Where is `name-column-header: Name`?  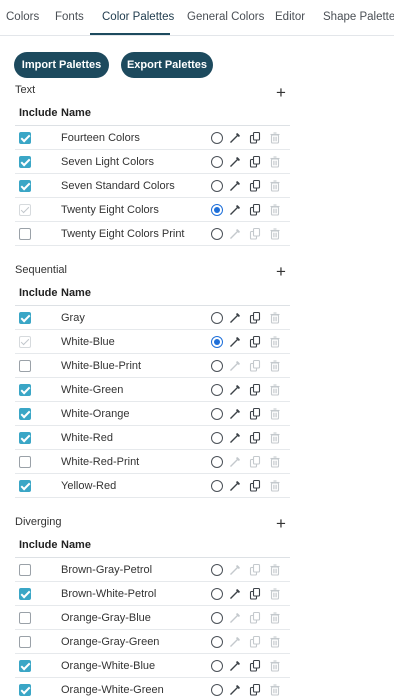 name-column-header: Name is located at coordinates (76, 293).